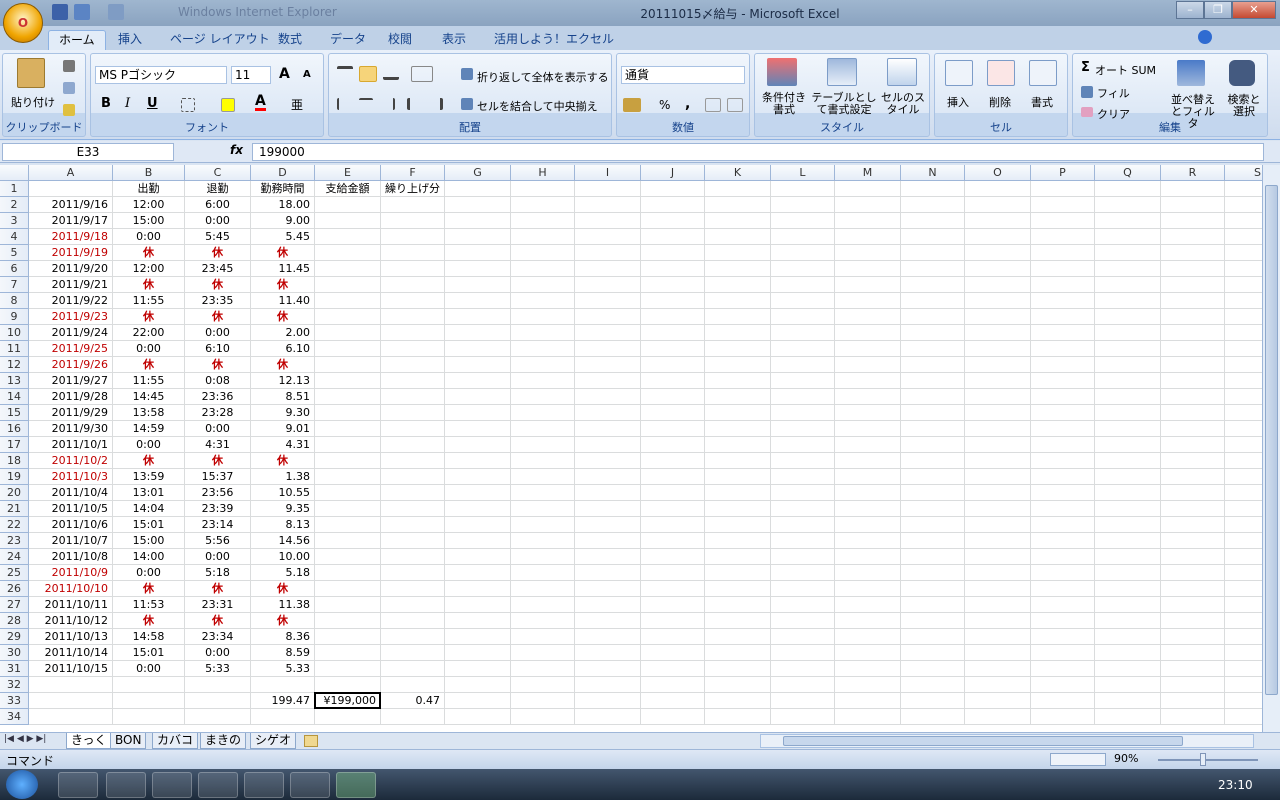 This screenshot has height=800, width=1280. What do you see at coordinates (14, 461) in the screenshot?
I see `row-header: 18` at bounding box center [14, 461].